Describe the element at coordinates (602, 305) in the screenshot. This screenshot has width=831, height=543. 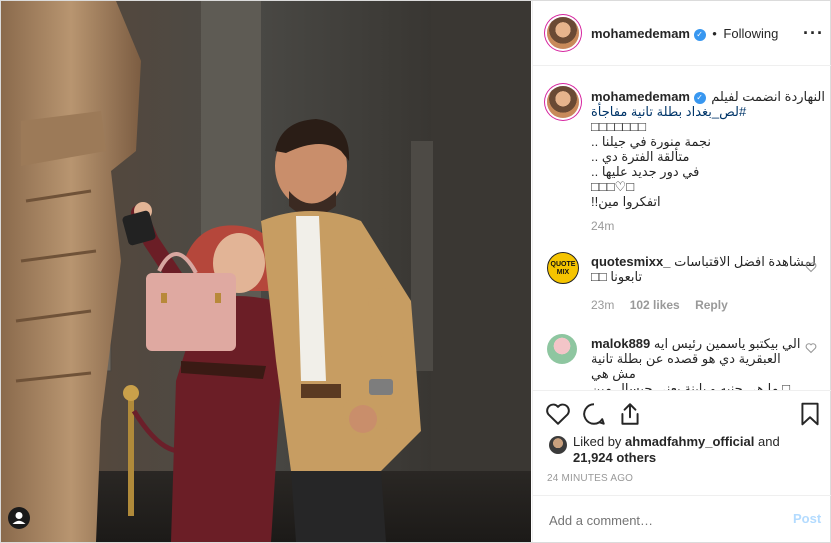
I see `comment-time: 23m` at that location.